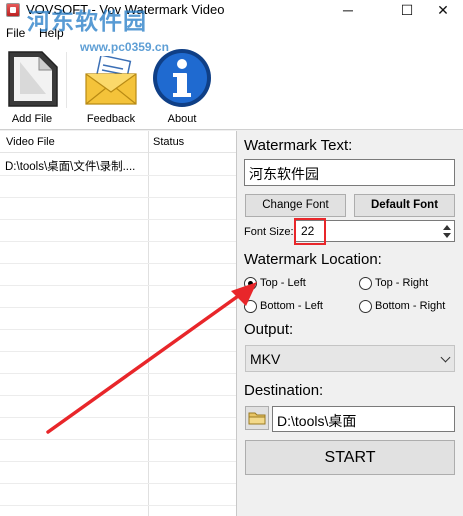 The width and height of the screenshot is (463, 516). I want to click on font-size-label: Font Size:, so click(269, 232).